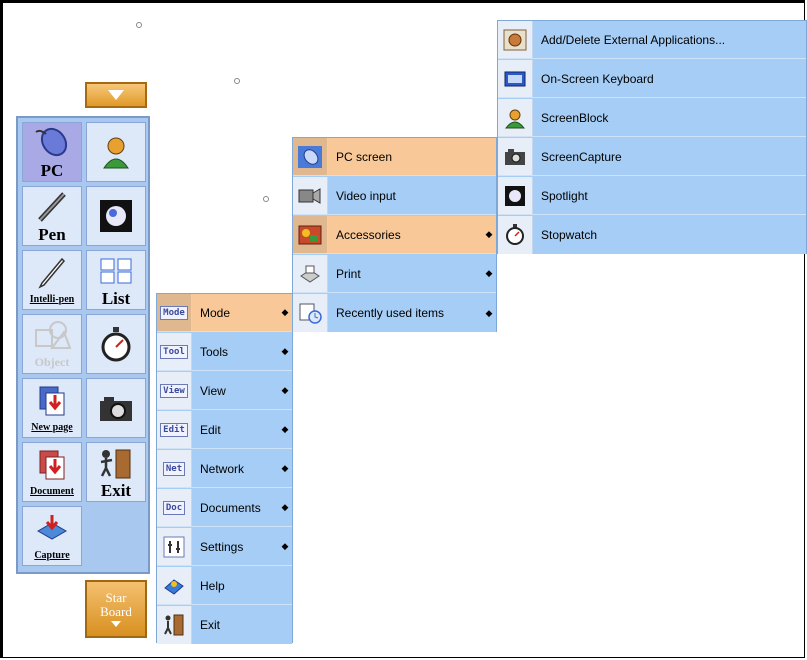 The width and height of the screenshot is (807, 660). I want to click on menu-item-spotlight: Spotlight, so click(652, 196).